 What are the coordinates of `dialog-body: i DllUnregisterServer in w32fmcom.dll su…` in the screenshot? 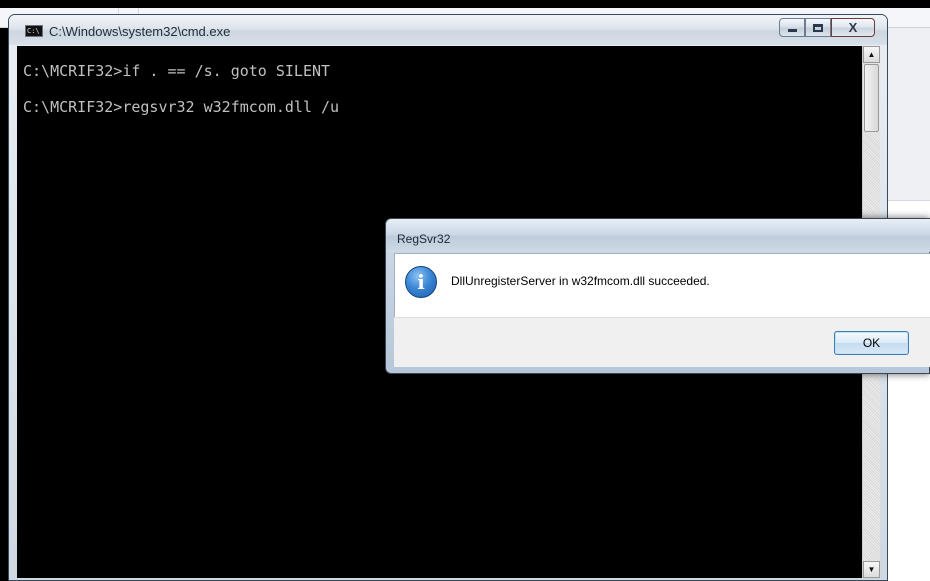 It's located at (662, 285).